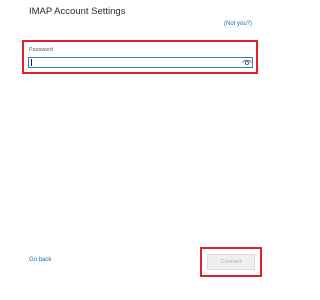 This screenshot has height=300, width=320. Describe the element at coordinates (40, 260) in the screenshot. I see `go-back-link: Go back` at that location.